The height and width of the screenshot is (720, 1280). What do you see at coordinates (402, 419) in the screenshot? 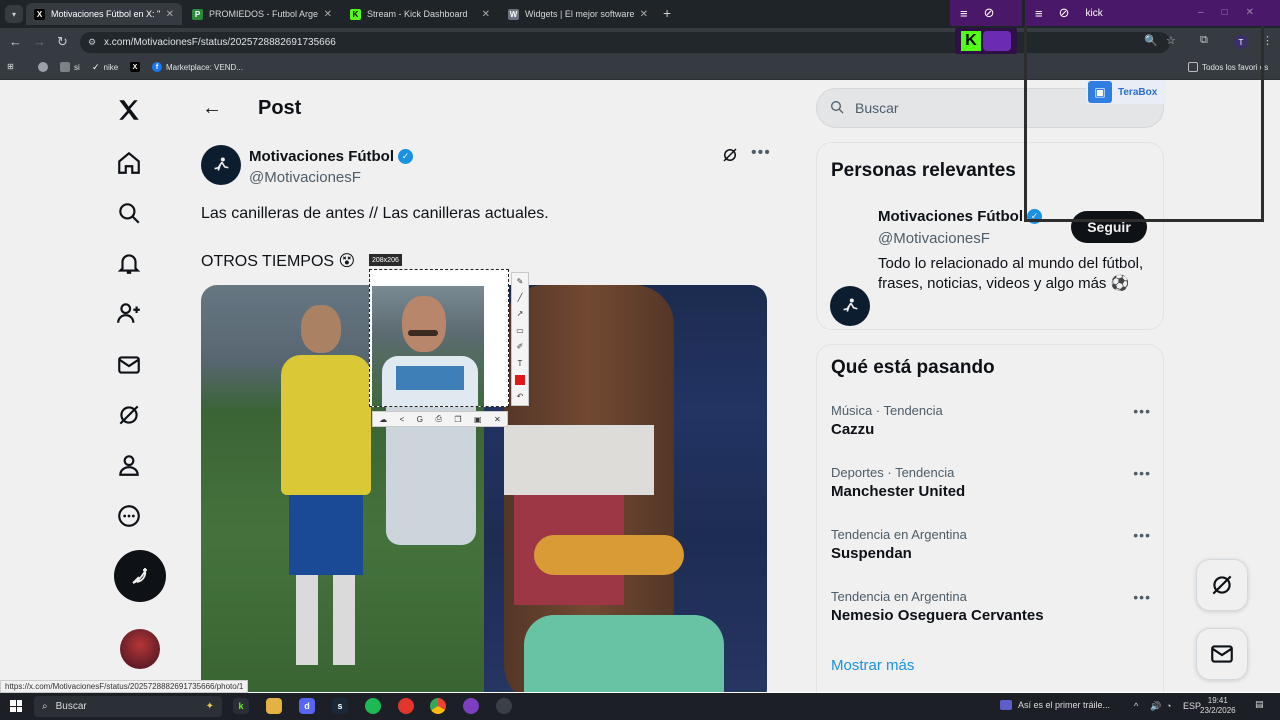
I see `share-icon: <` at bounding box center [402, 419].